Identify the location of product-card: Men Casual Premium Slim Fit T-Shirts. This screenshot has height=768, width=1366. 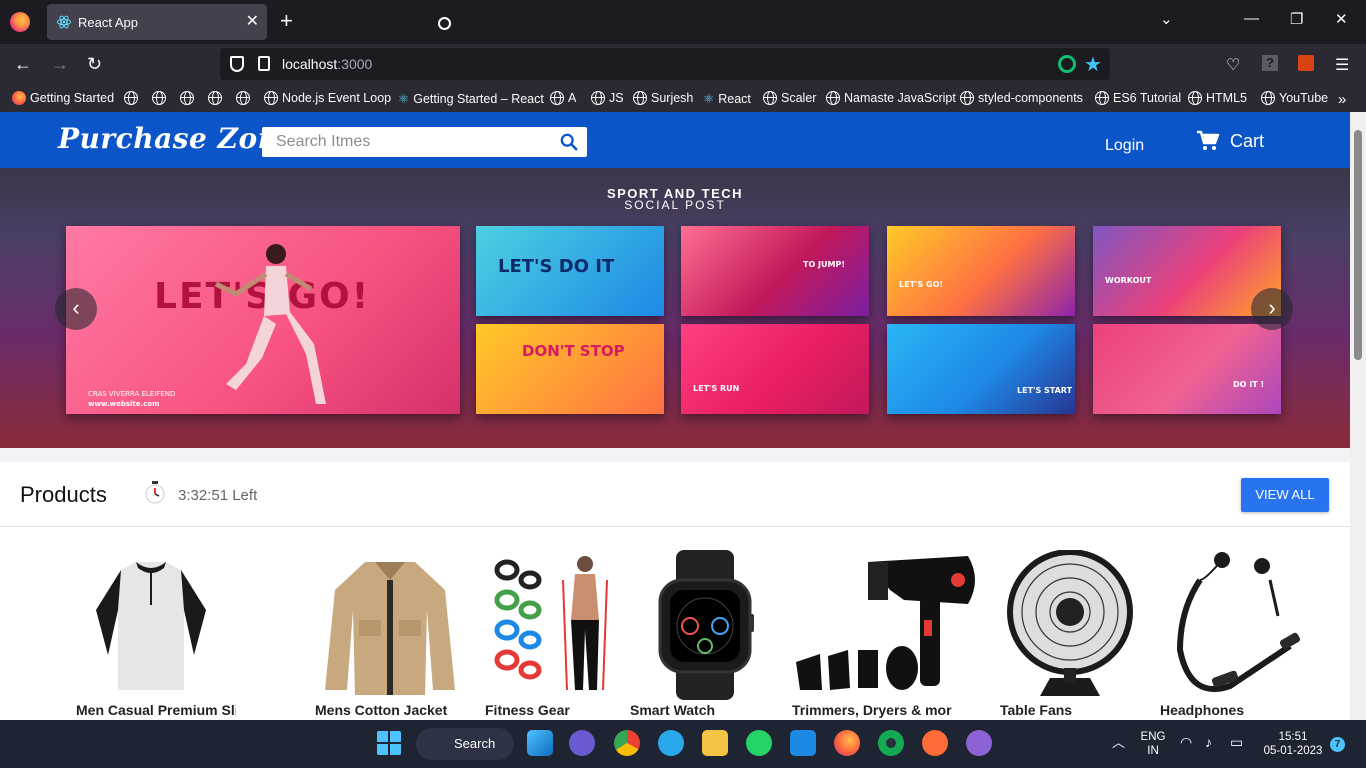
(156, 635).